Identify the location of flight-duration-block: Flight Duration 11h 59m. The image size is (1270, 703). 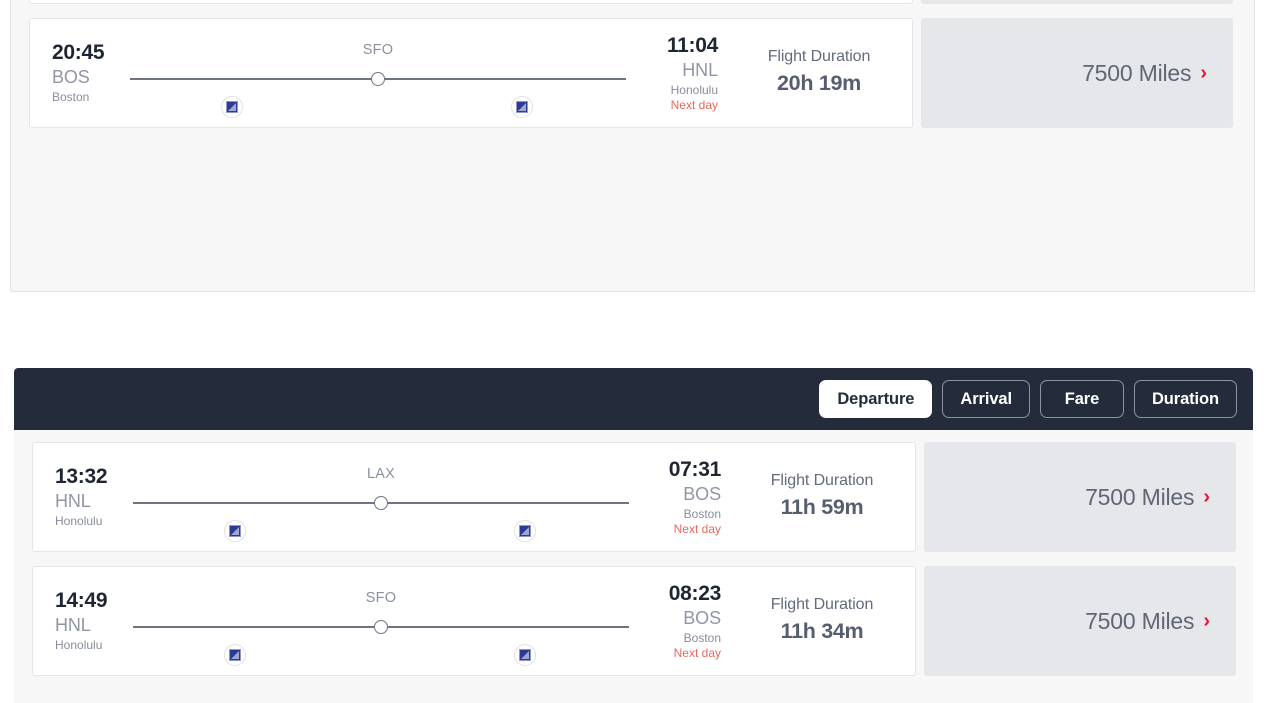
(822, 497).